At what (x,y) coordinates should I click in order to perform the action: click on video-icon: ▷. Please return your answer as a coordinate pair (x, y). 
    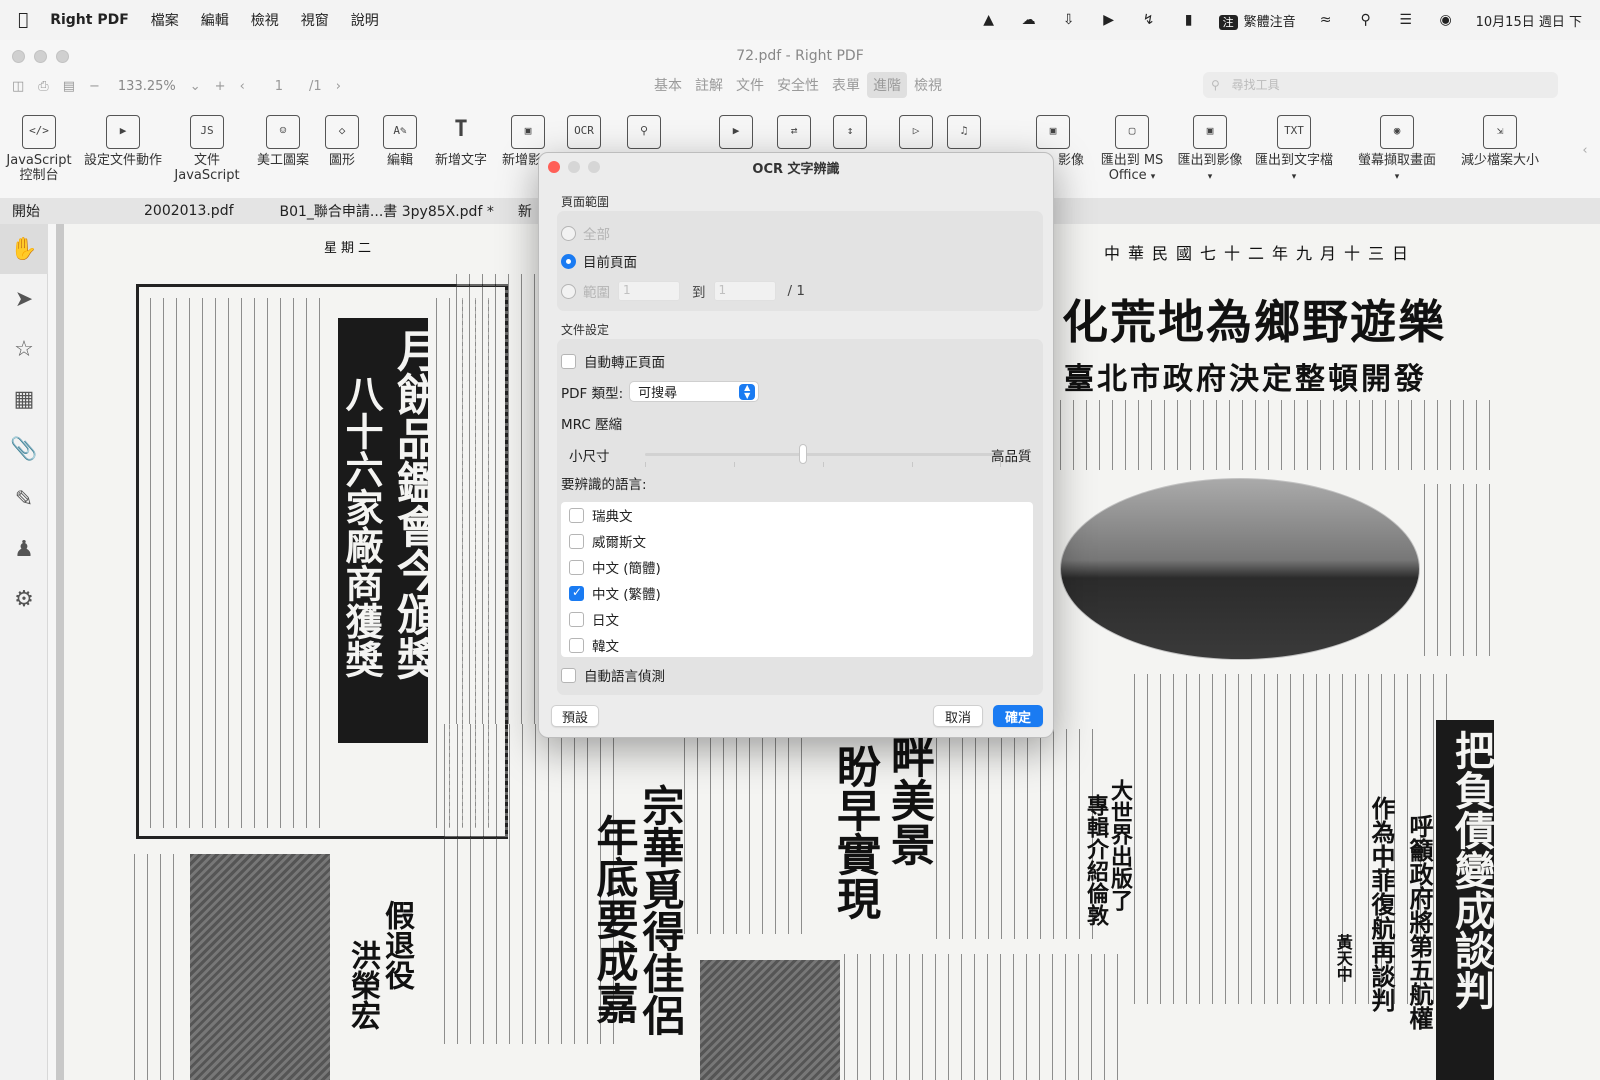
    Looking at the image, I should click on (916, 132).